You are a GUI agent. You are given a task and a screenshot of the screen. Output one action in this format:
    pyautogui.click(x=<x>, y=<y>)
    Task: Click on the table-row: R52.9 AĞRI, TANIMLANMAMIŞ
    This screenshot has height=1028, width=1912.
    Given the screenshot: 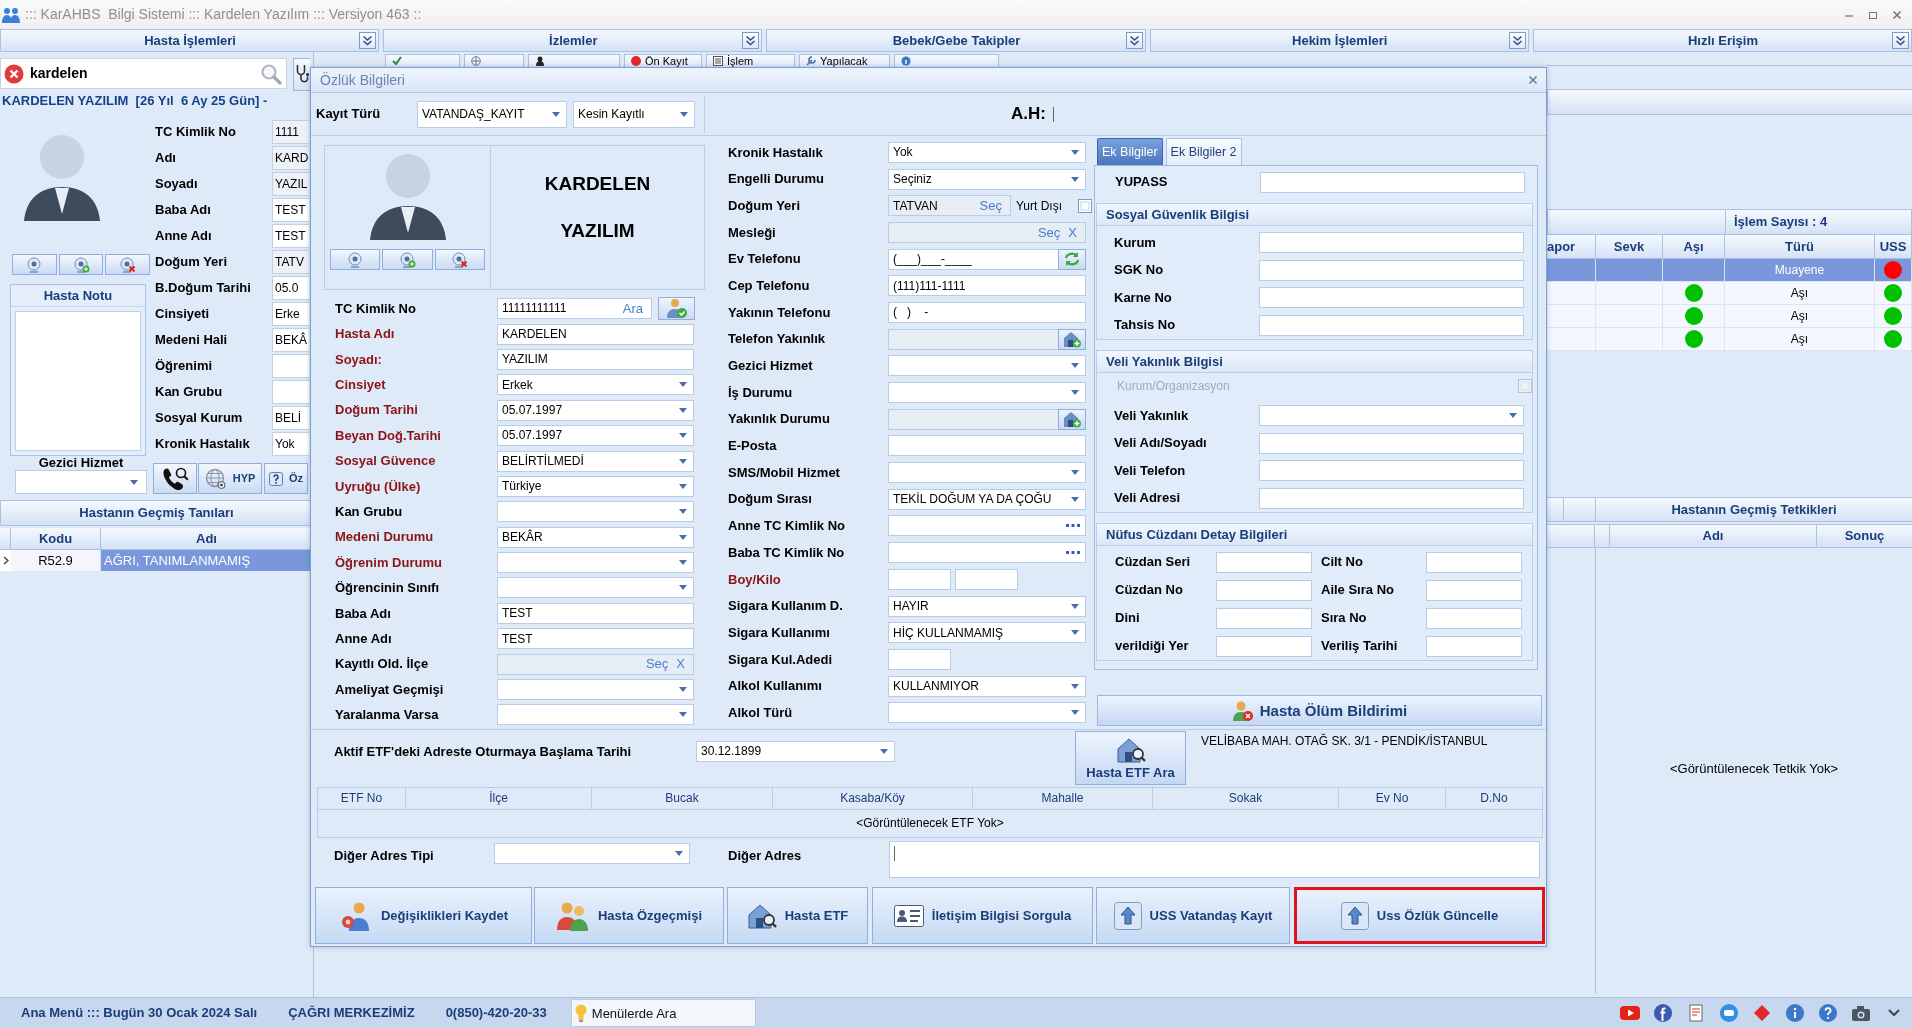 What is the action you would take?
    pyautogui.click(x=156, y=560)
    